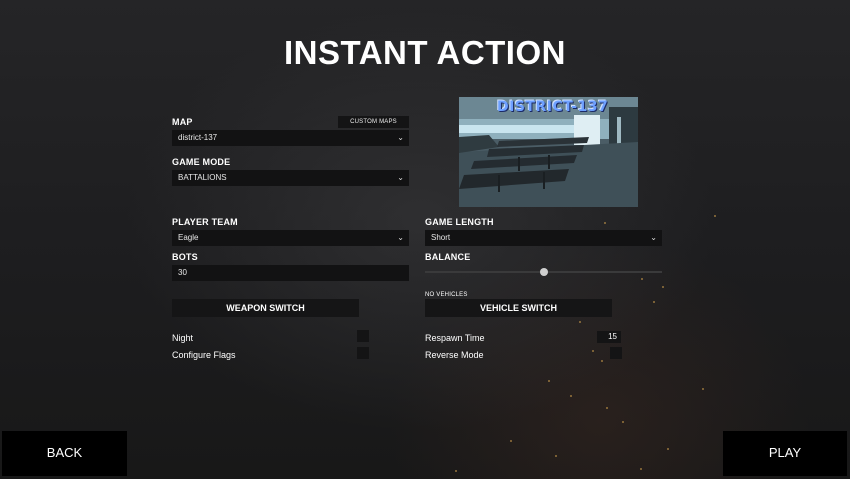  What do you see at coordinates (183, 338) in the screenshot?
I see `night-label: Night` at bounding box center [183, 338].